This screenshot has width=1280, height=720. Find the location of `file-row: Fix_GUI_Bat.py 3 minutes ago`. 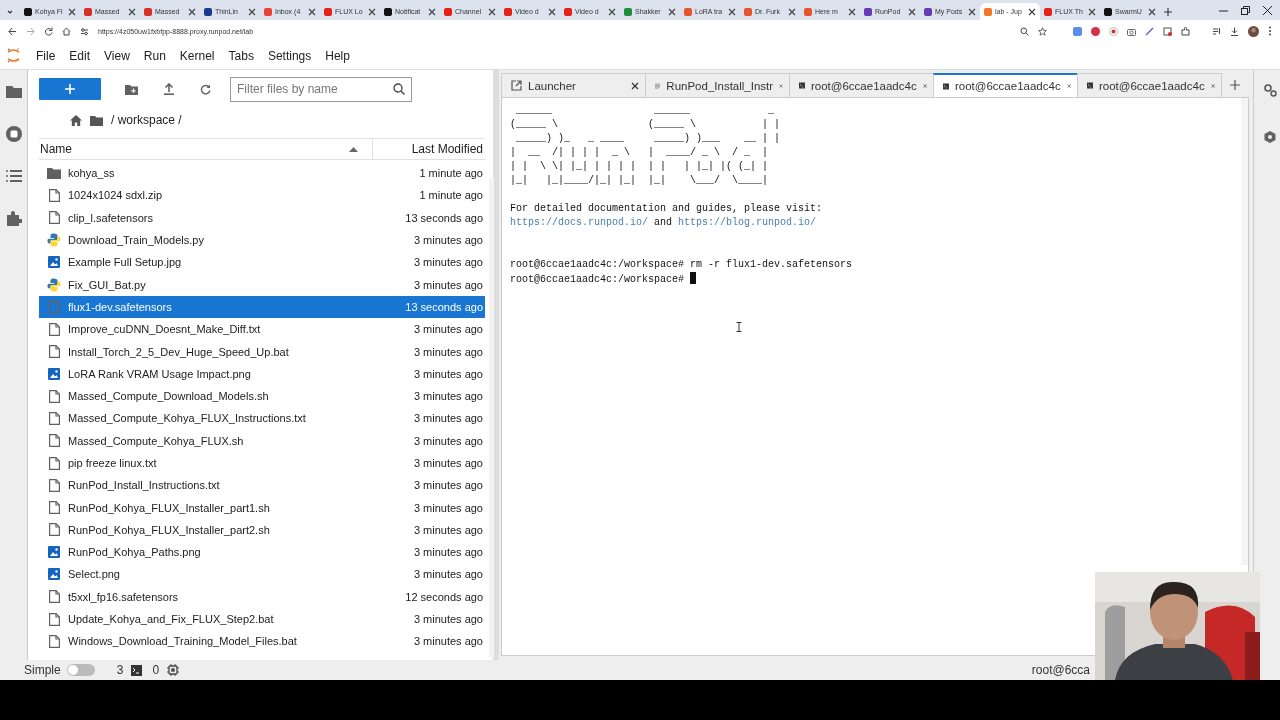

file-row: Fix_GUI_Bat.py 3 minutes ago is located at coordinates (262, 284).